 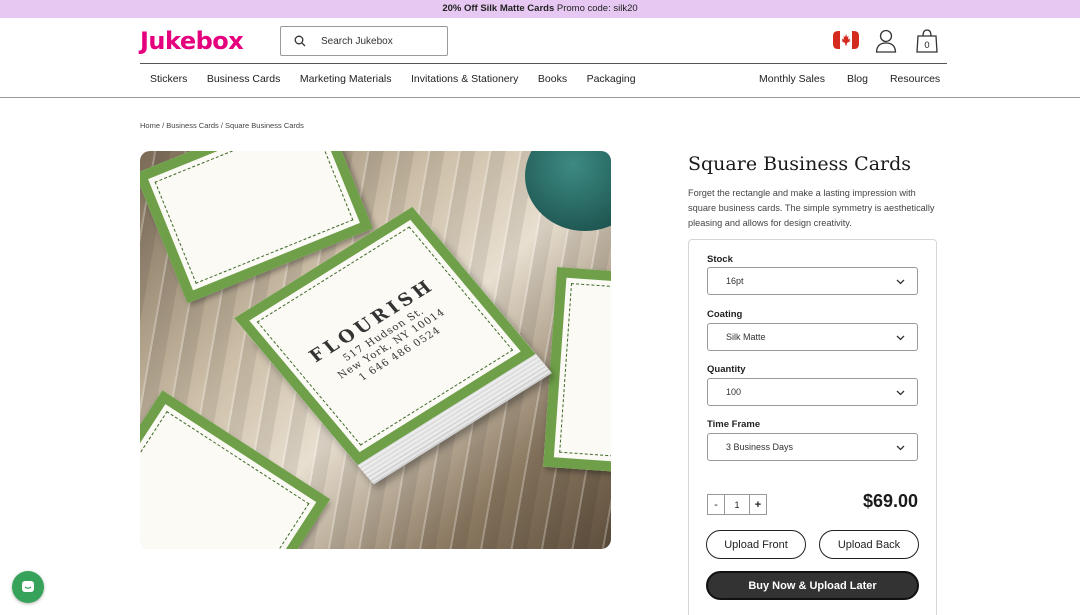 What do you see at coordinates (498, 8) in the screenshot?
I see `promo-highlight: 20% Off Silk Matte Cards` at bounding box center [498, 8].